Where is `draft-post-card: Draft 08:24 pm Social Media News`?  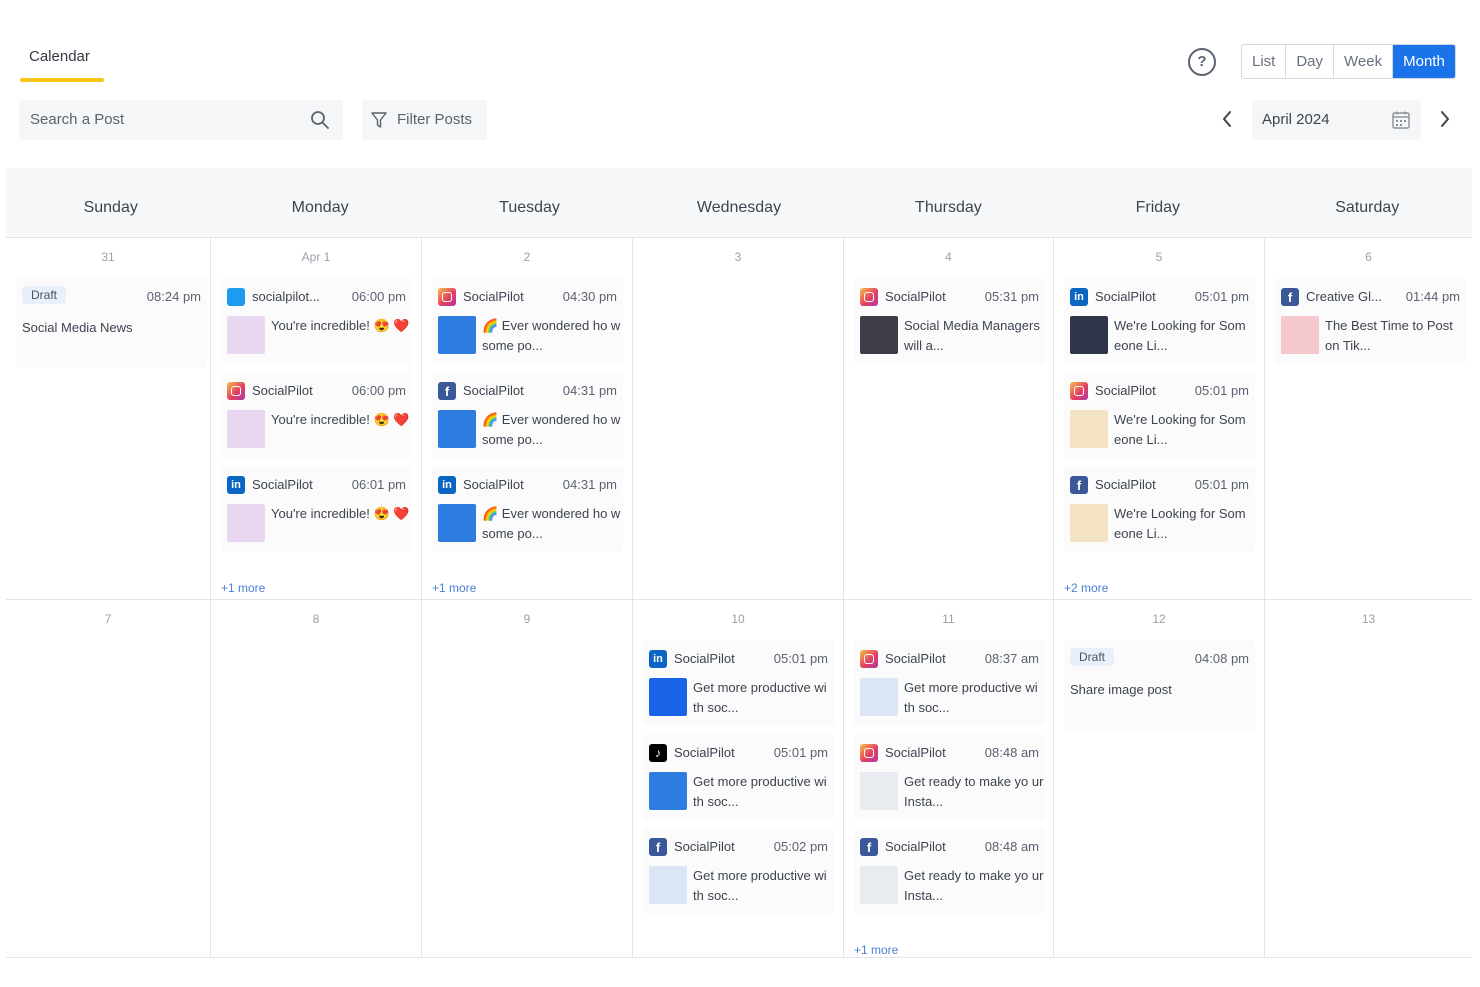
draft-post-card: Draft 08:24 pm Social Media News is located at coordinates (111, 323).